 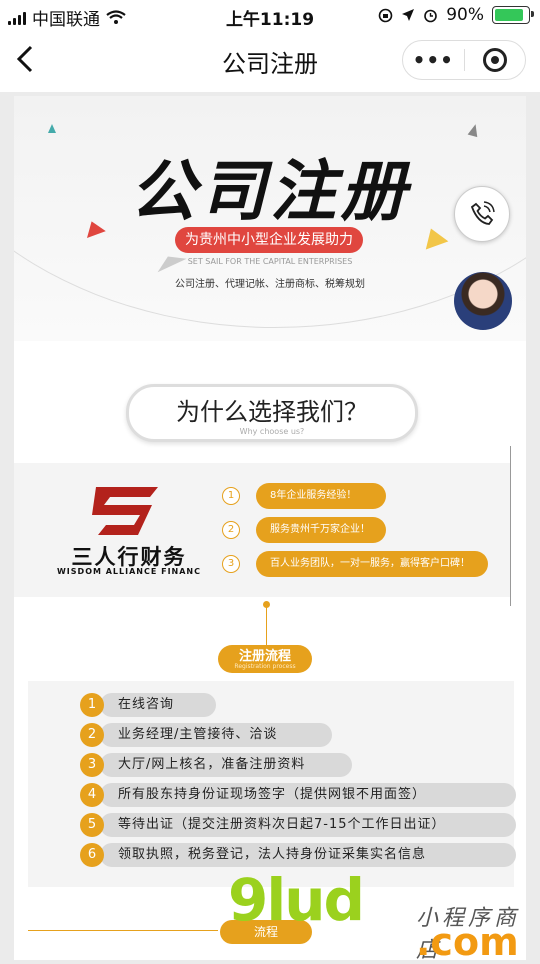 I want to click on step-label: 在线咨询, so click(x=158, y=705).